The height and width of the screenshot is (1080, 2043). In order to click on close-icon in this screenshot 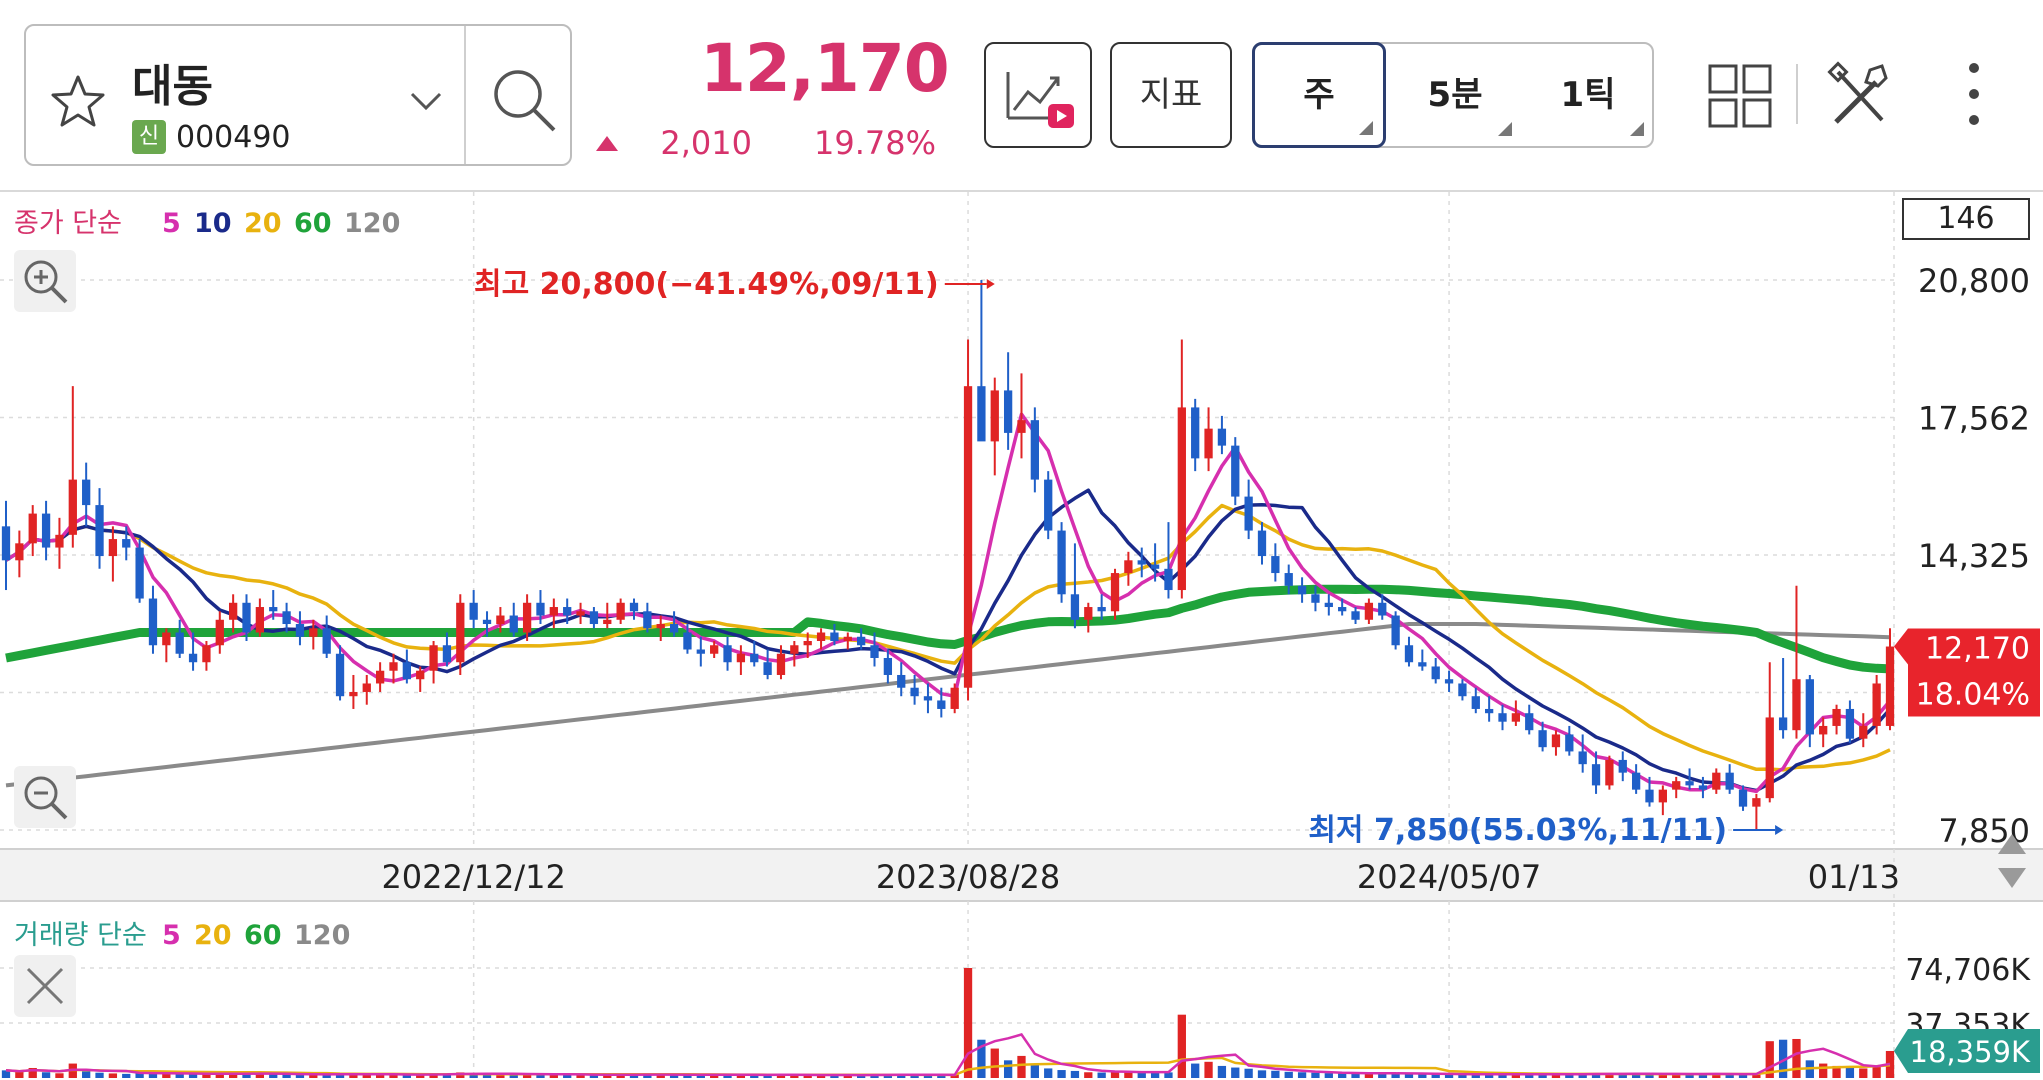, I will do `click(45, 986)`.